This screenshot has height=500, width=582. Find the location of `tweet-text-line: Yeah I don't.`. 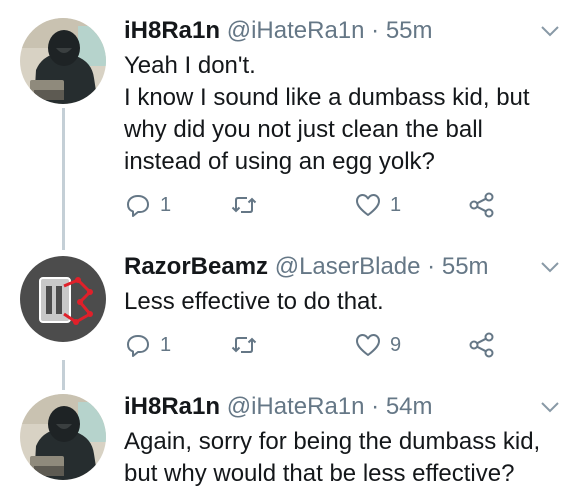

tweet-text-line: Yeah I don't. is located at coordinates (190, 65).